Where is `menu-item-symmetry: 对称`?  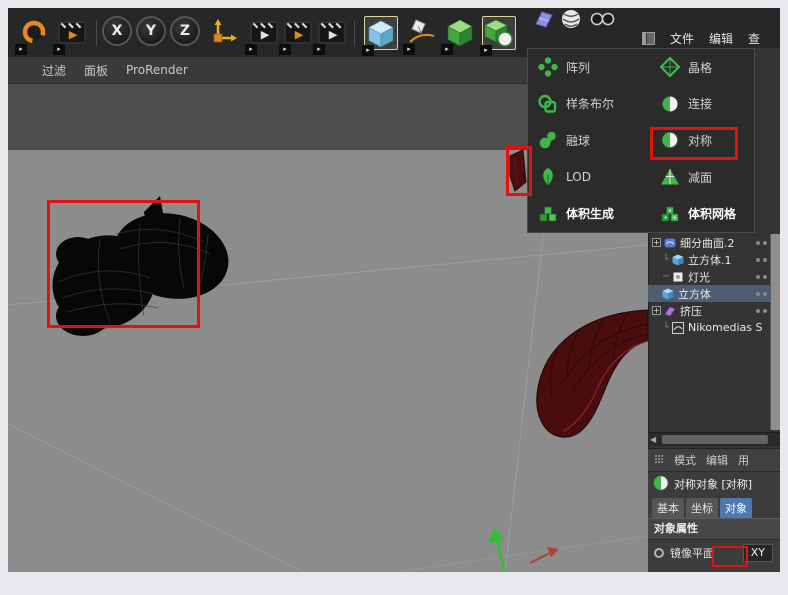 menu-item-symmetry: 对称 is located at coordinates (701, 140).